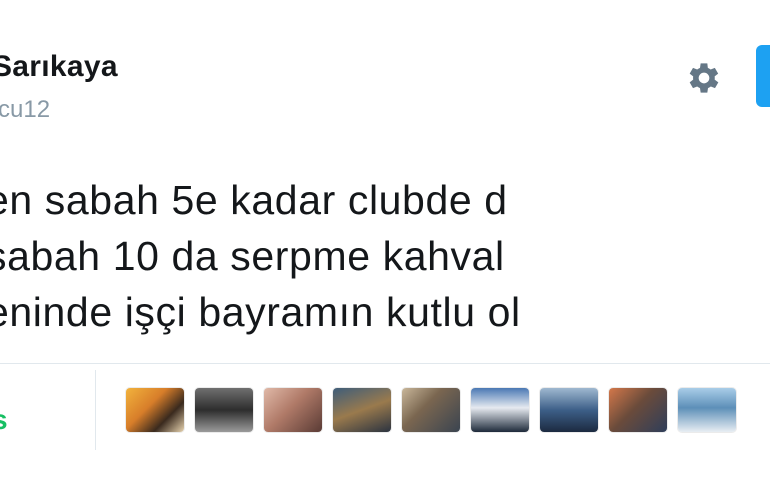 The image size is (770, 485). I want to click on tweet-line-1: en sabah 5e kadar clubde d, so click(254, 200).